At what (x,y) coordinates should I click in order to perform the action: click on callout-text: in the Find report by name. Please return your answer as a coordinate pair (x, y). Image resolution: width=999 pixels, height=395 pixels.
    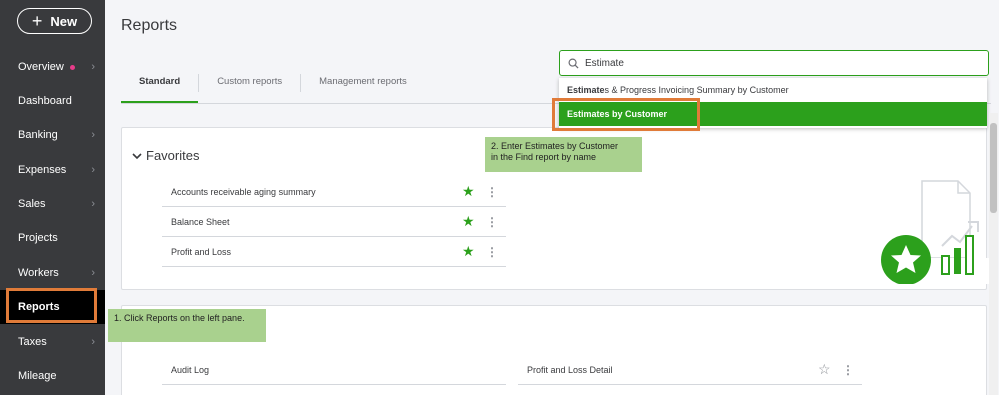
    Looking at the image, I should click on (544, 157).